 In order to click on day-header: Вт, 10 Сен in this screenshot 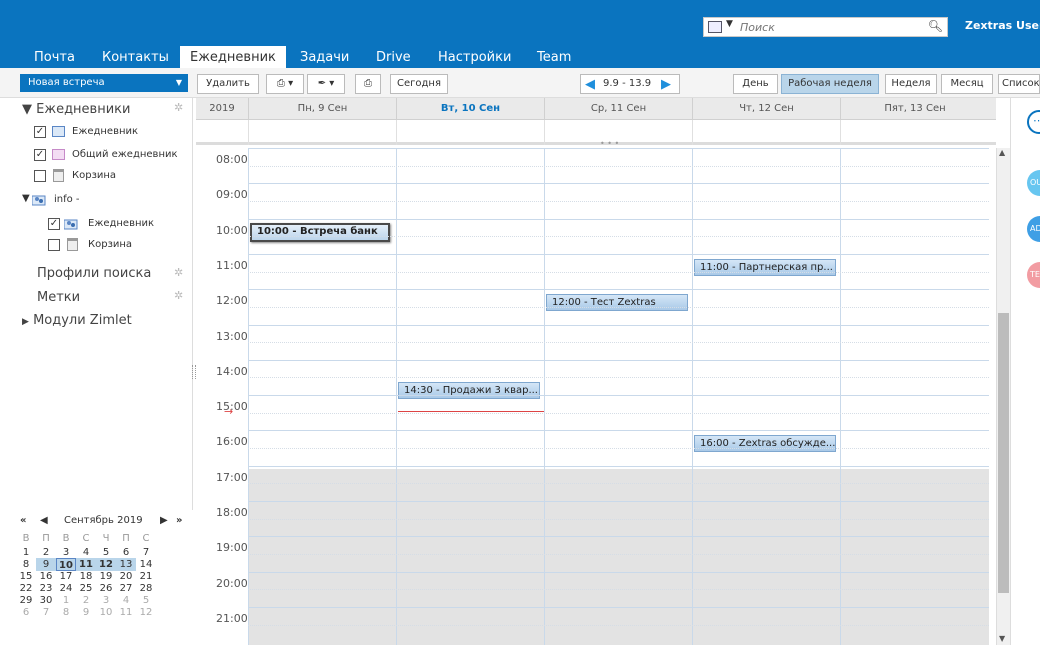, I will do `click(470, 109)`.